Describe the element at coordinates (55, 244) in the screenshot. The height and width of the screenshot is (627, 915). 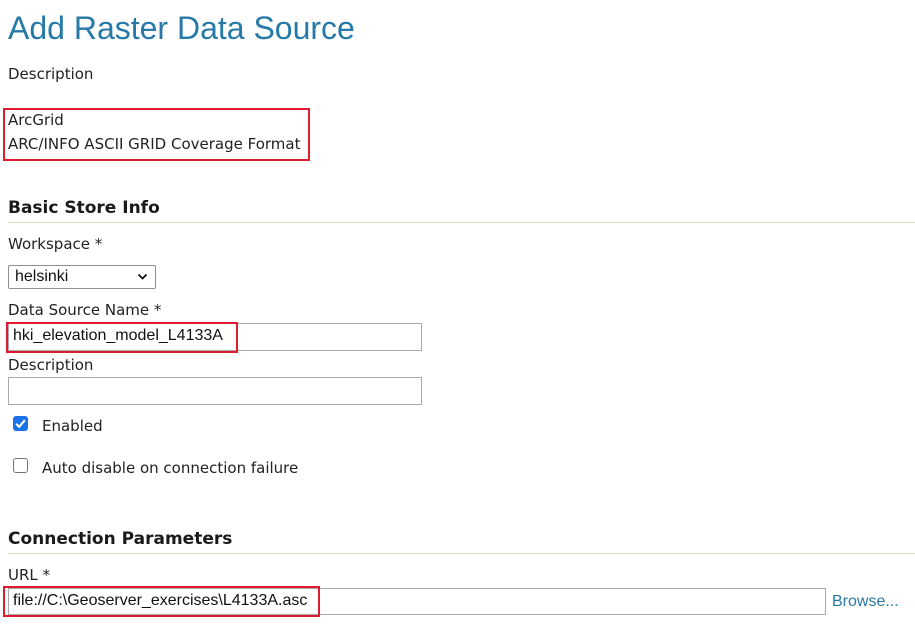
I see `workspace-label: Workspace *` at that location.